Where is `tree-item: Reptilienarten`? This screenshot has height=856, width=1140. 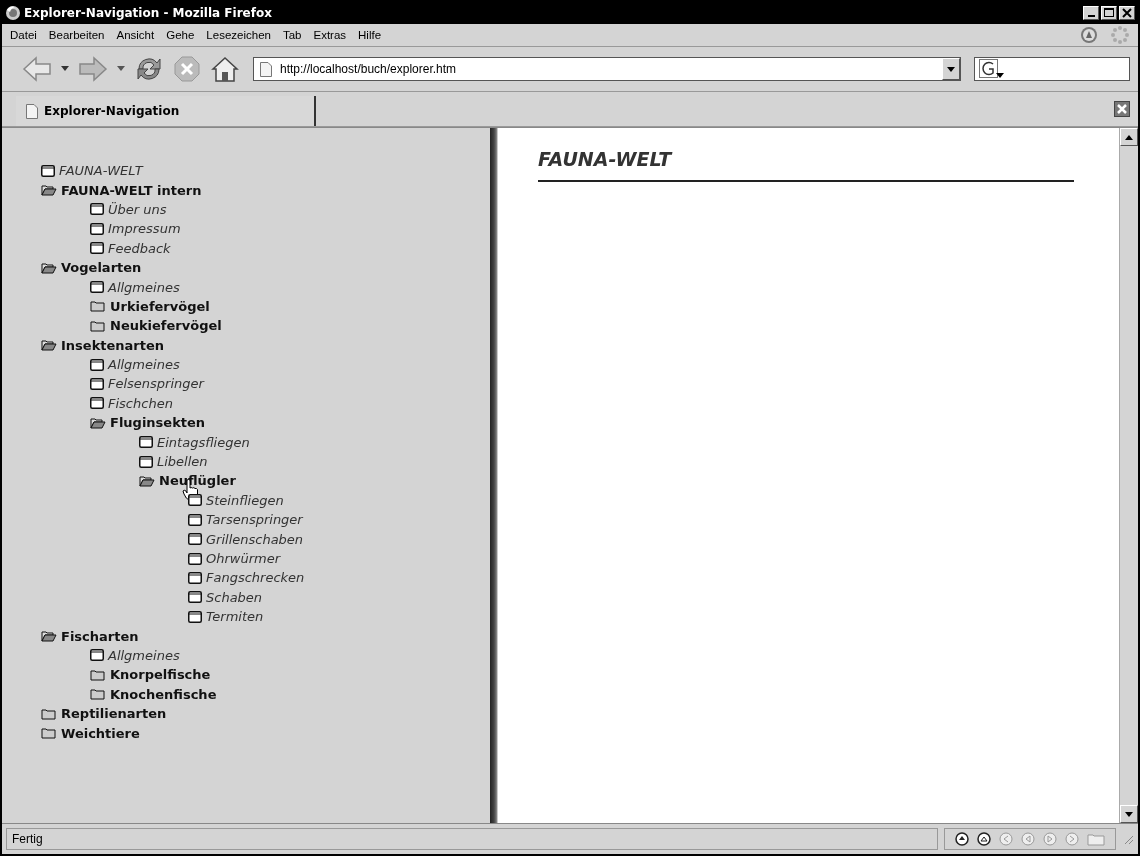
tree-item: Reptilienarten is located at coordinates (104, 713).